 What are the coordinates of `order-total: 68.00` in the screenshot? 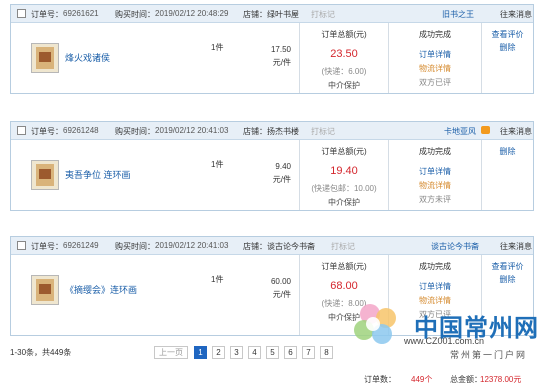 It's located at (344, 286).